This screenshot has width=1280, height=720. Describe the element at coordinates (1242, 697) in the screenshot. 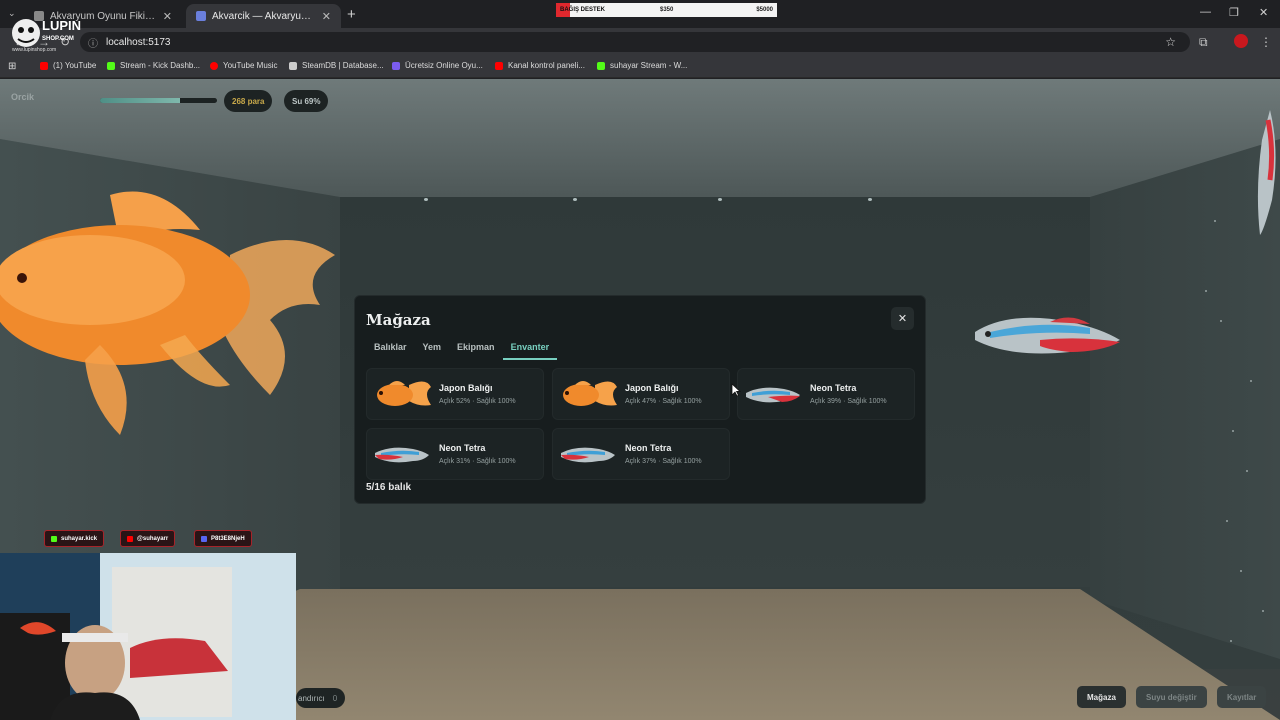

I see `logs-button: Kayıtlar` at that location.